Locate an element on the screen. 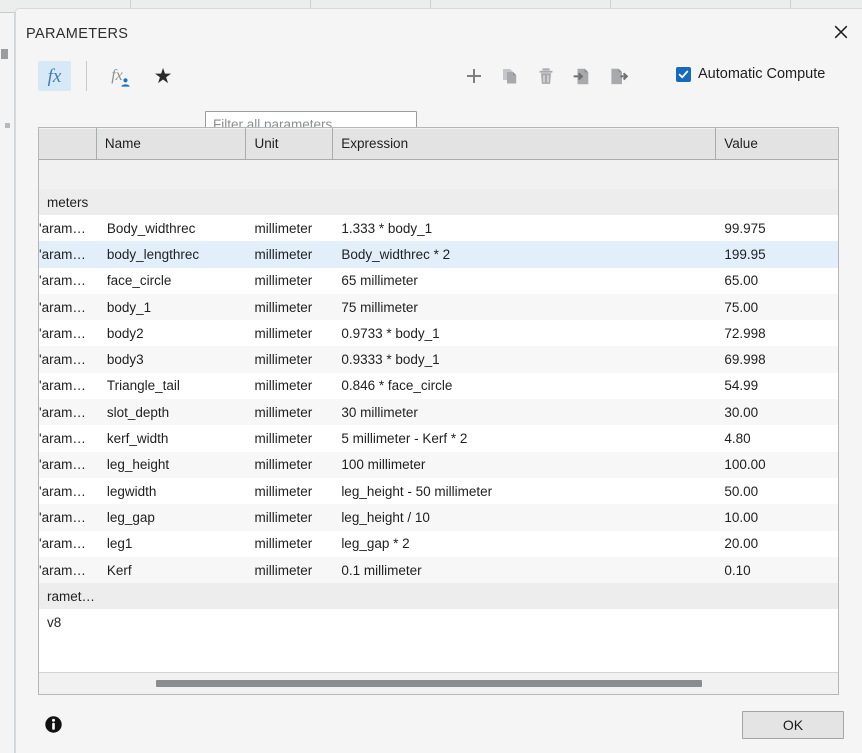  table-row-trailing: v8 is located at coordinates (438, 622).